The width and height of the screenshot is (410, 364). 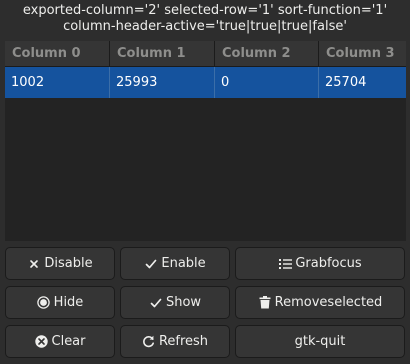 I want to click on table-cell: 0, so click(x=267, y=82).